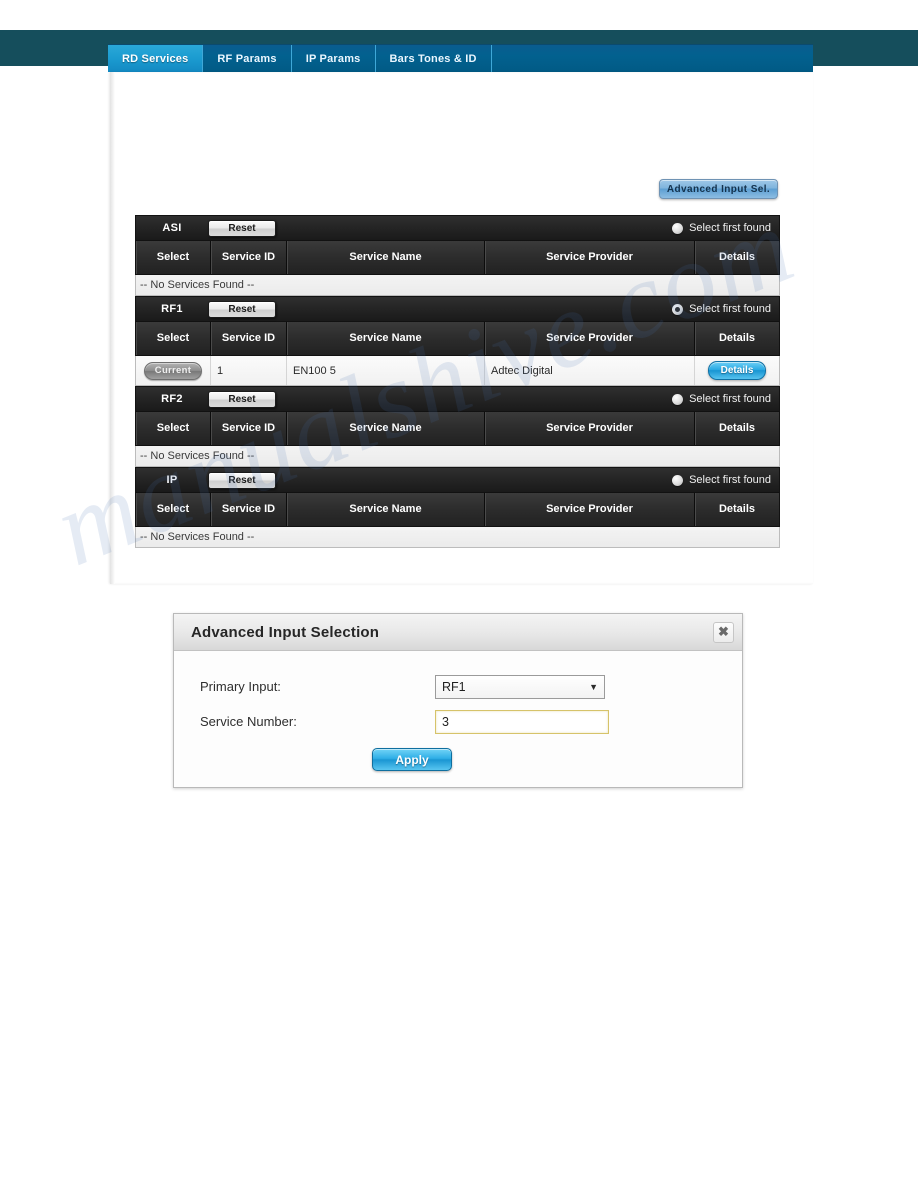 Image resolution: width=918 pixels, height=1188 pixels. What do you see at coordinates (590, 370) in the screenshot?
I see `service-provider-cell: Adtec Digital` at bounding box center [590, 370].